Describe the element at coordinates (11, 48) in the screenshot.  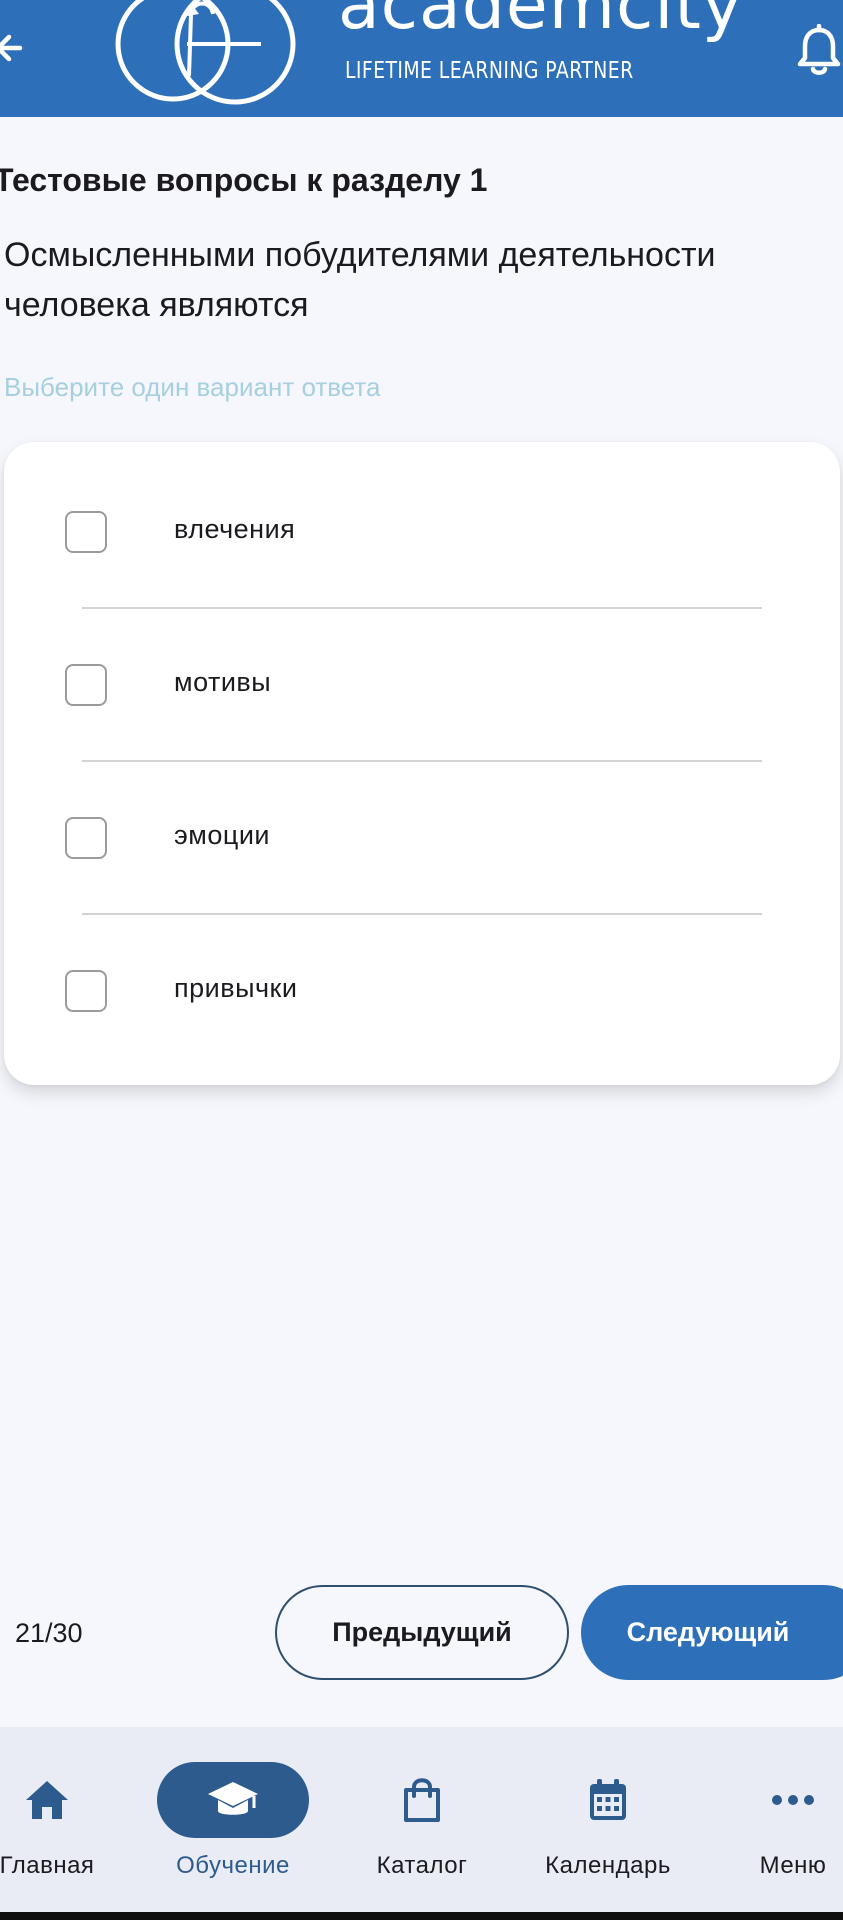
I see `arrow-left-icon` at that location.